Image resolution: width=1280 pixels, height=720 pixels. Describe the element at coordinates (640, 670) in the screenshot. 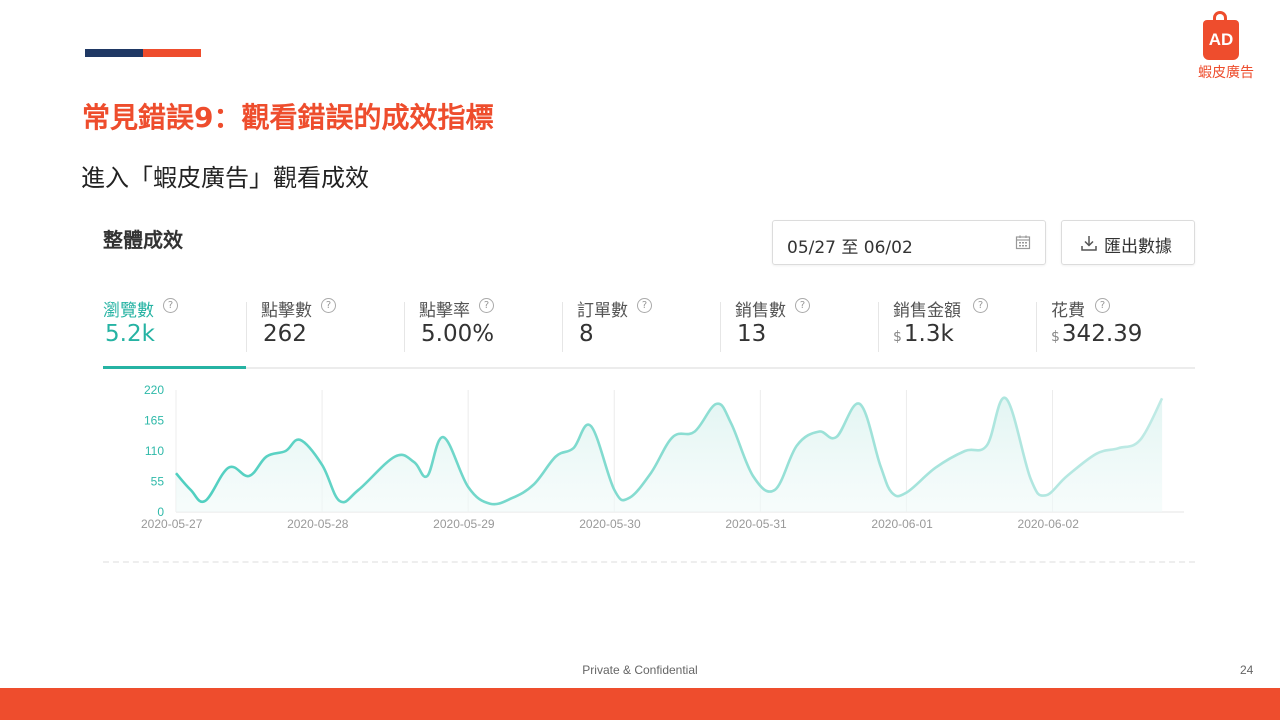

I see `footer-confidential: Private & Confidential` at that location.